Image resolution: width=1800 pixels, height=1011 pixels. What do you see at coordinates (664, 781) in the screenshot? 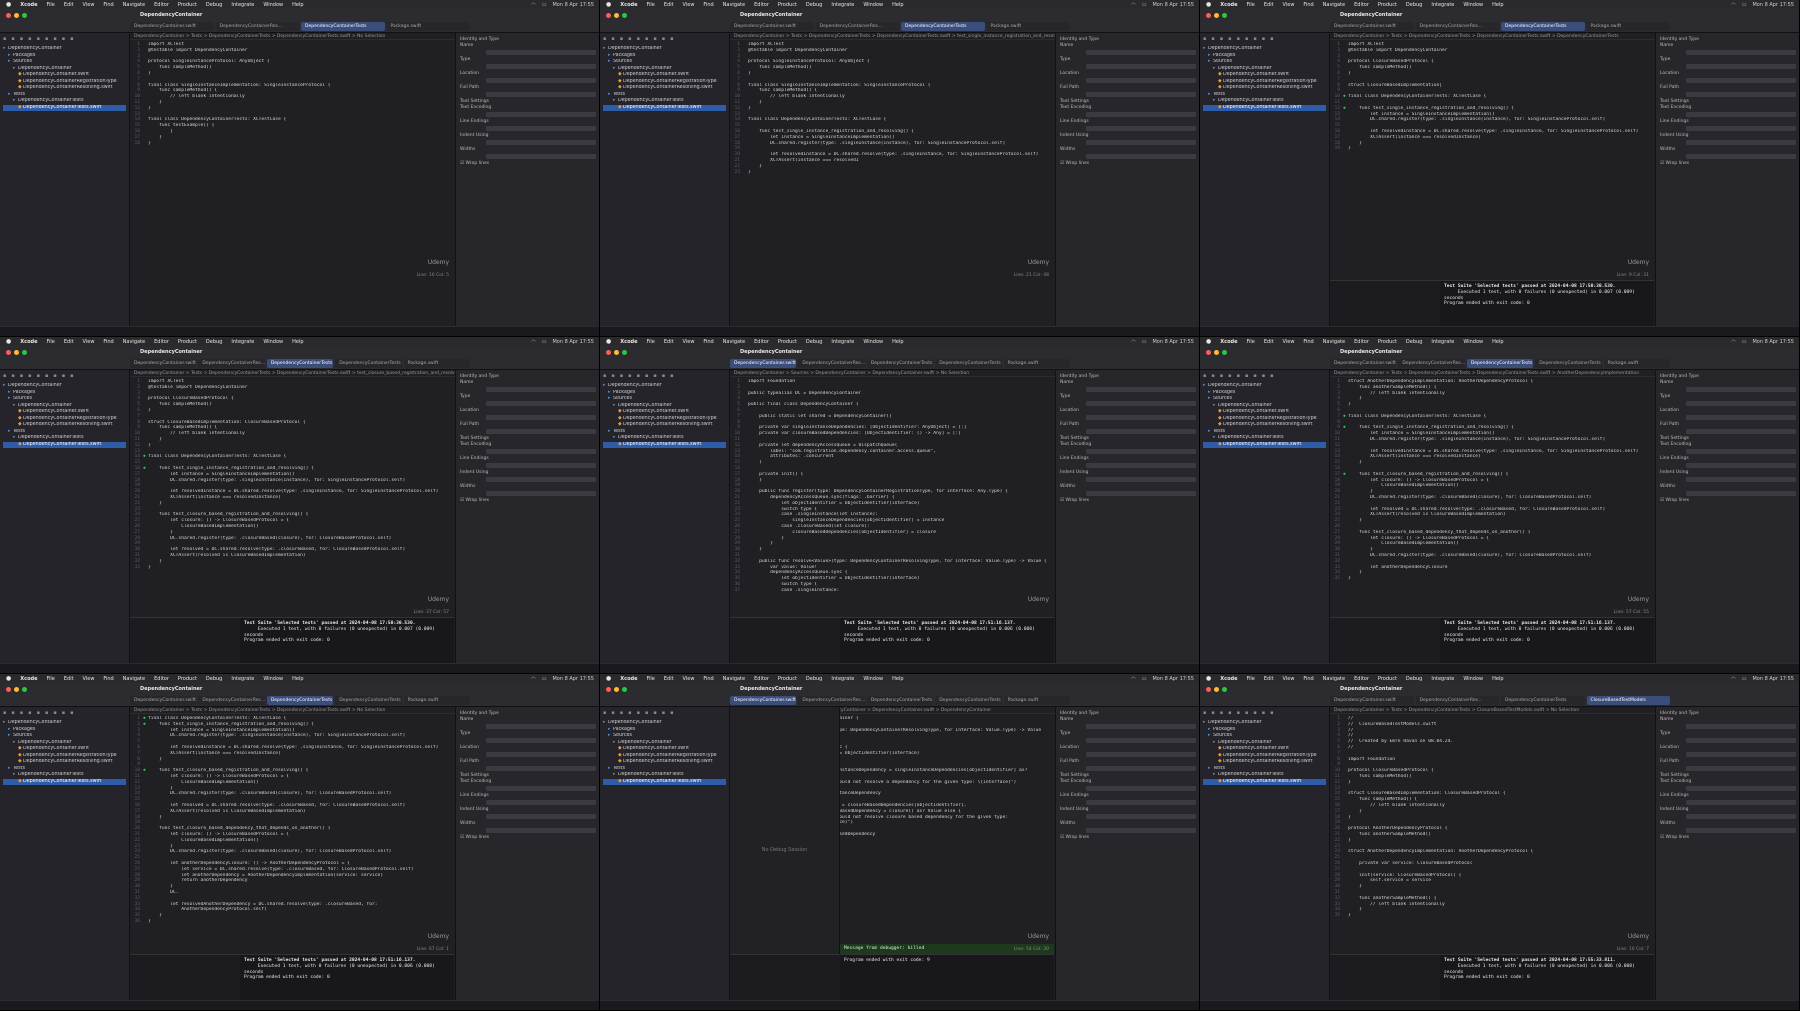
I see `navigator-item: ◆DependencyContainerTests.swift` at bounding box center [664, 781].